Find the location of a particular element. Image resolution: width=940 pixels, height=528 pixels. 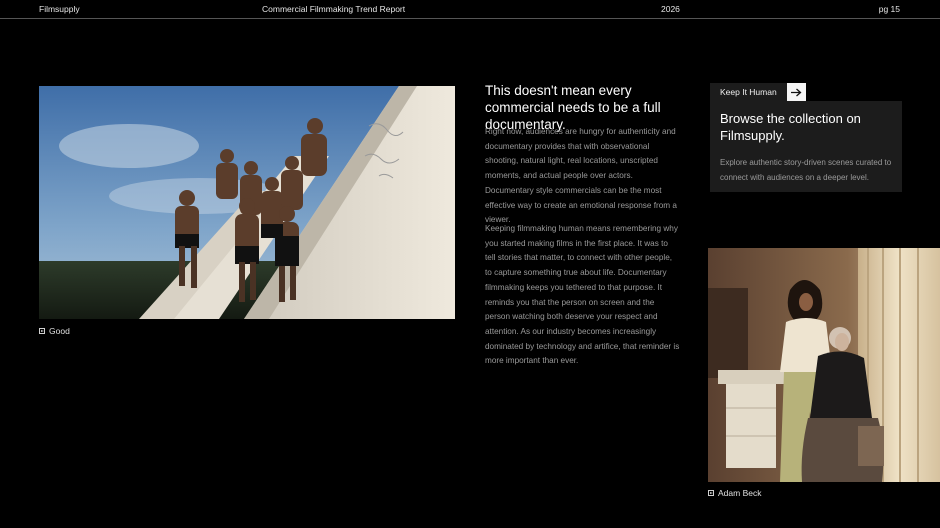

photo-women-illustration is located at coordinates (824, 365).